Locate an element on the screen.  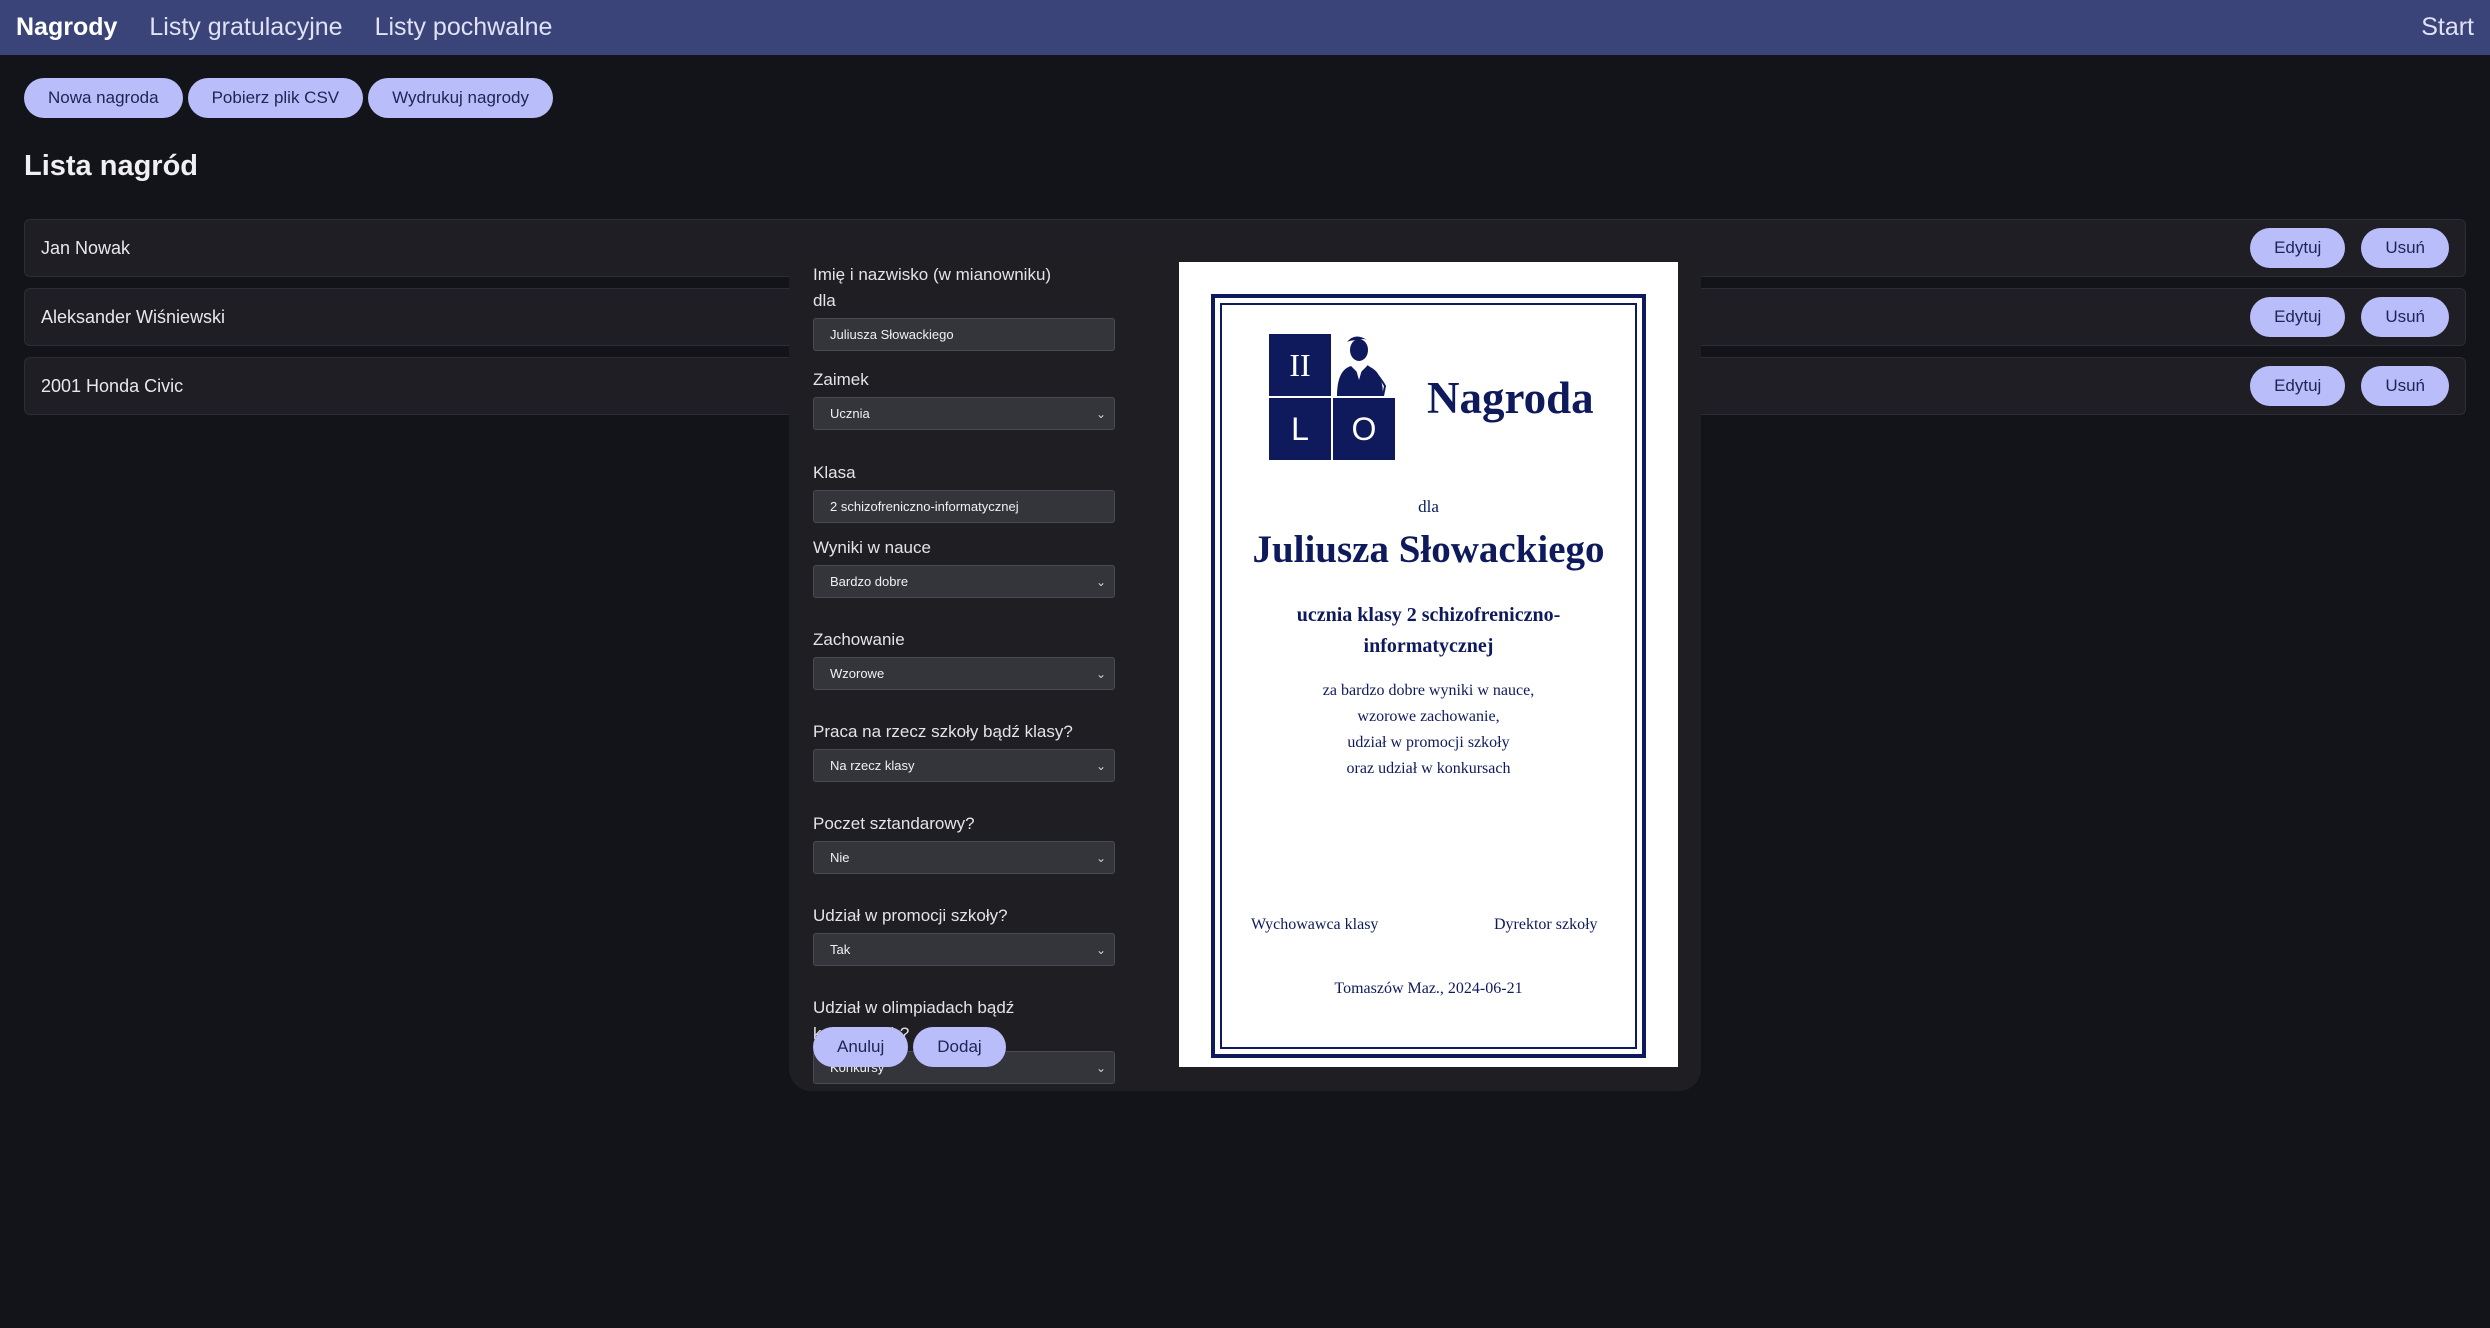
behavior-select: Wzorowe ⌄ is located at coordinates (964, 673).